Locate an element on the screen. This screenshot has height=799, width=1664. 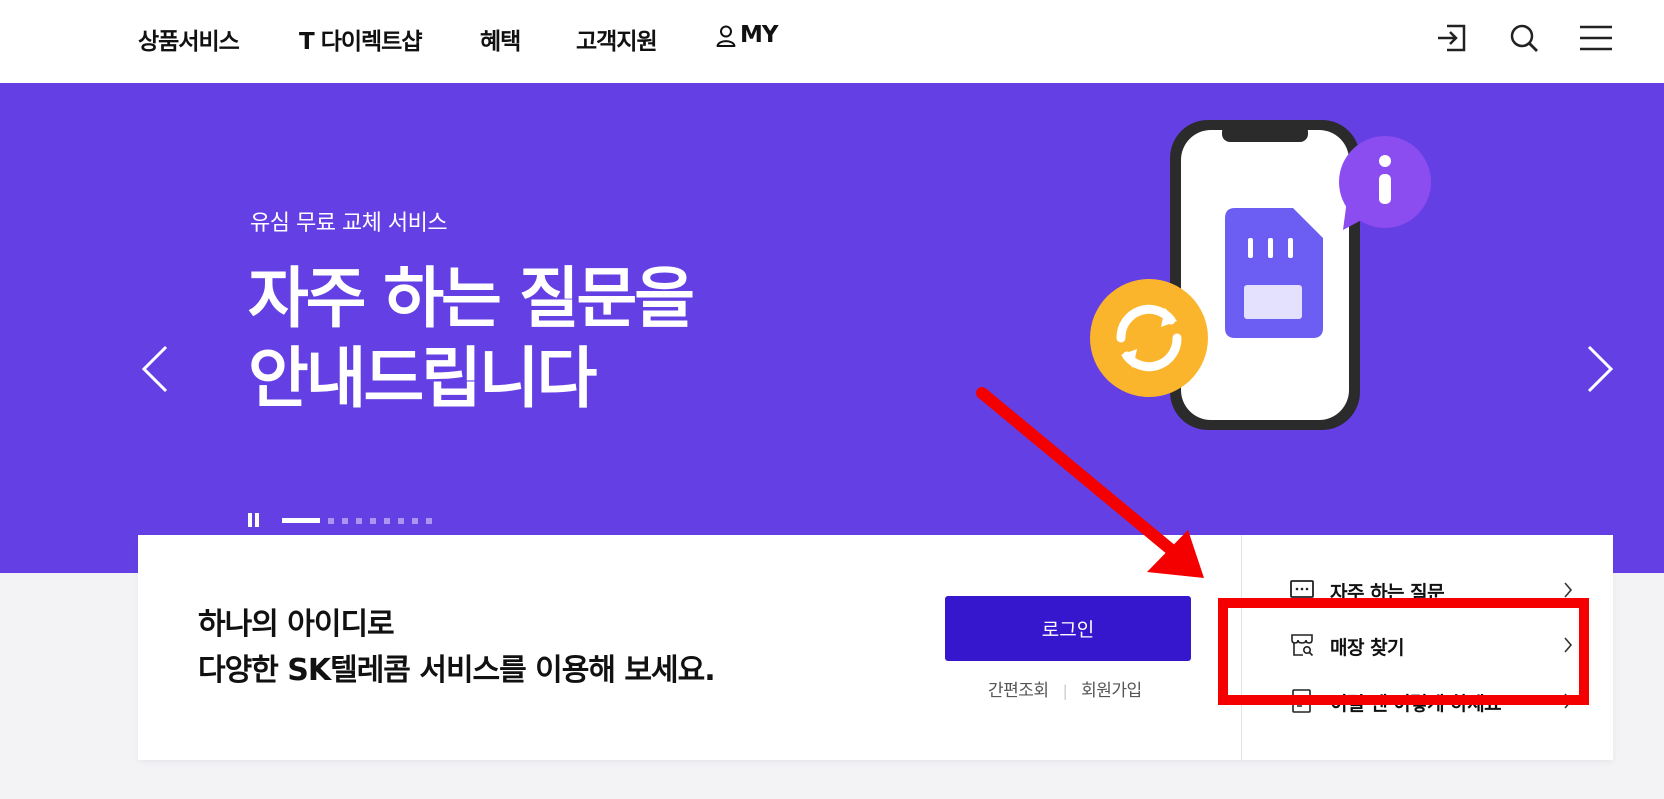
login-promo-text: 하나의 아이디로 다양한 SK텔레콤 서비스를 이용해 보세요. is located at coordinates (457, 648).